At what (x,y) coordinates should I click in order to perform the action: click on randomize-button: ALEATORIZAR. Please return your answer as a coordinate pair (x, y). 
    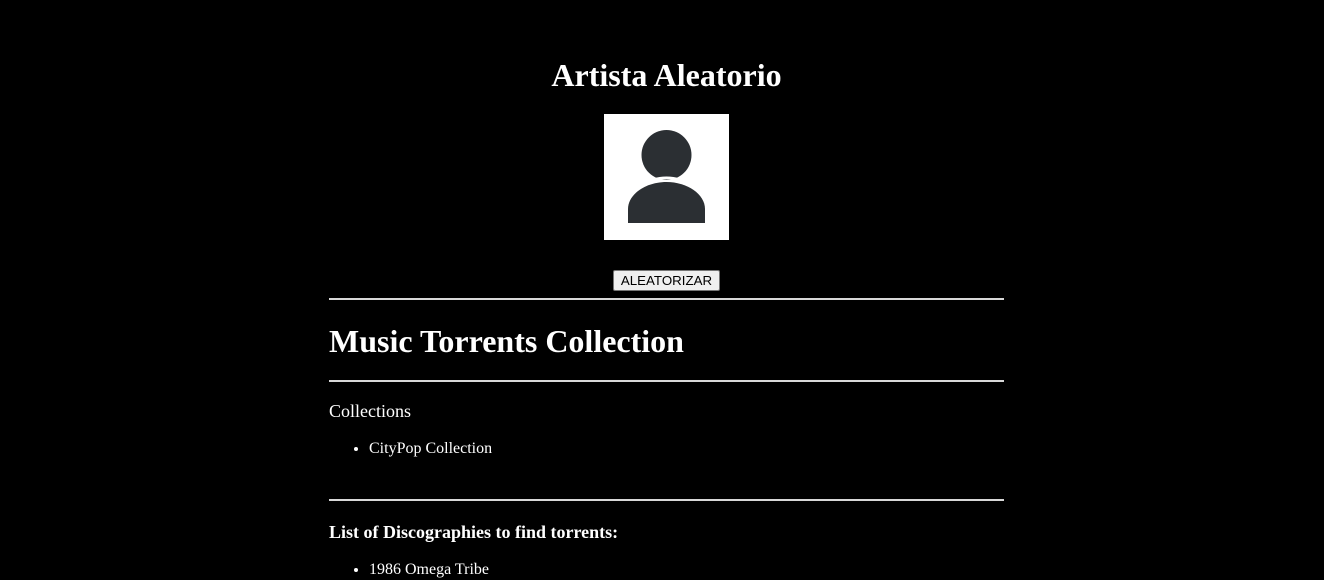
    Looking at the image, I should click on (666, 280).